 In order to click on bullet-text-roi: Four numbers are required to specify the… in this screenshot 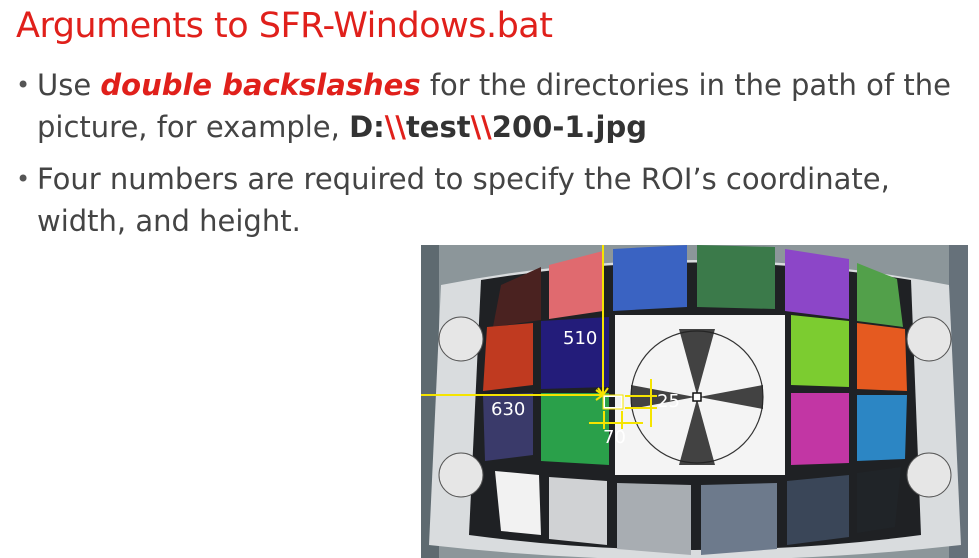, I will do `click(463, 200)`.